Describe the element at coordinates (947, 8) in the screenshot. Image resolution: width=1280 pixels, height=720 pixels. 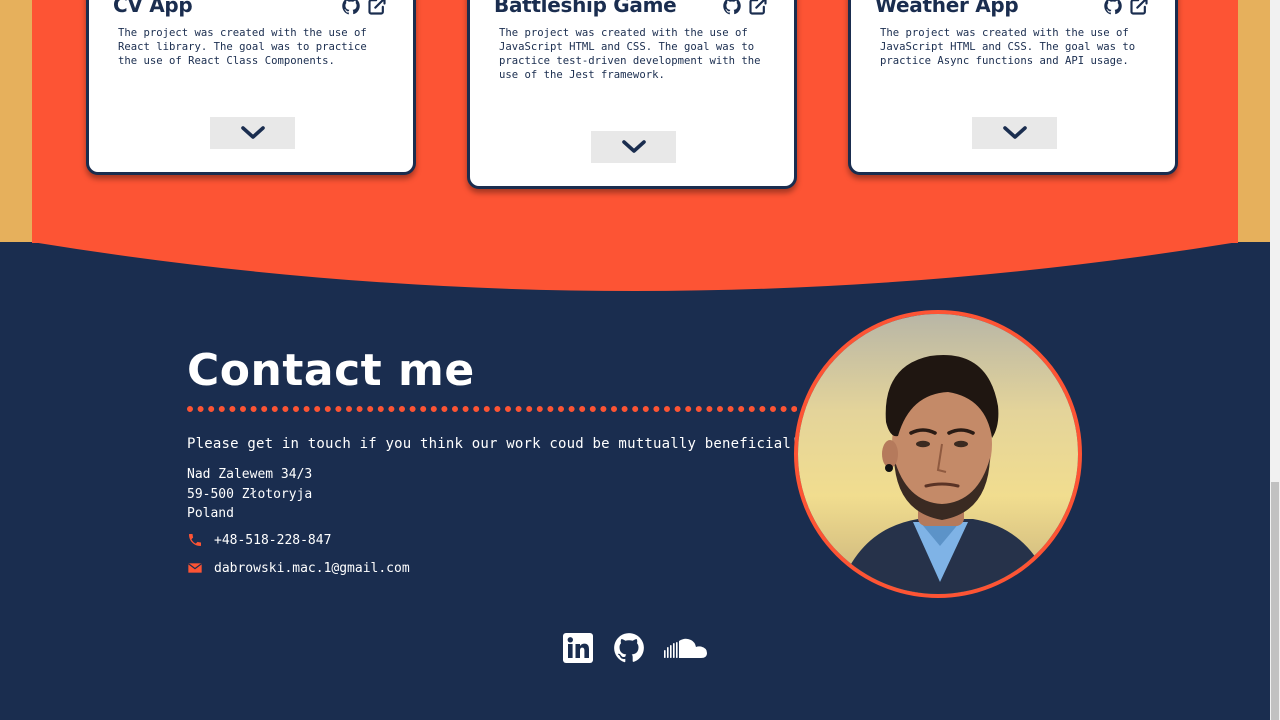
I see `project-title: Weather App` at that location.